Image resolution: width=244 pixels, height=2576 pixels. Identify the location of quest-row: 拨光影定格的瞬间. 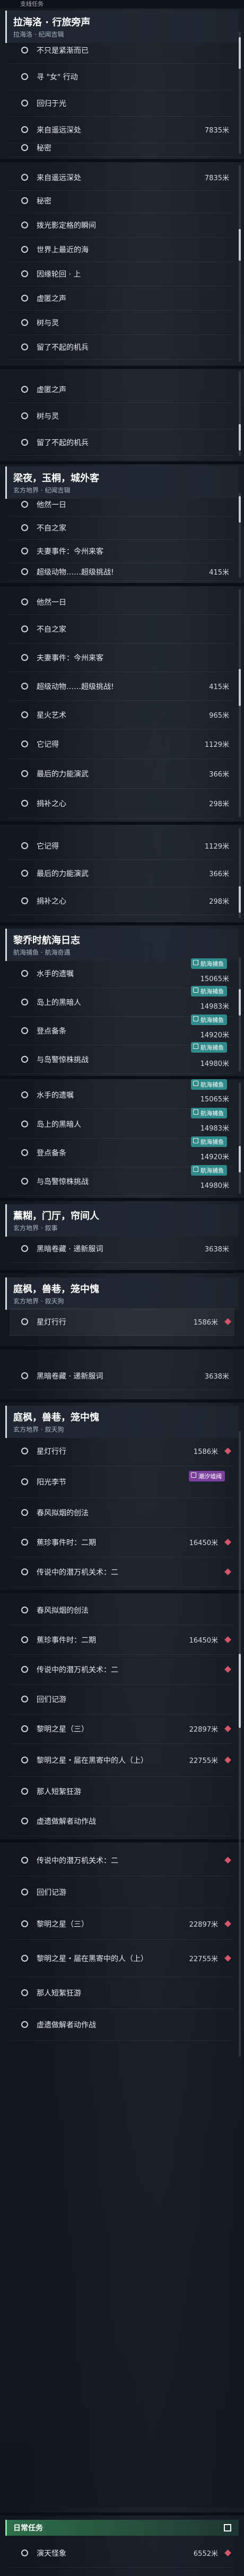
(122, 225).